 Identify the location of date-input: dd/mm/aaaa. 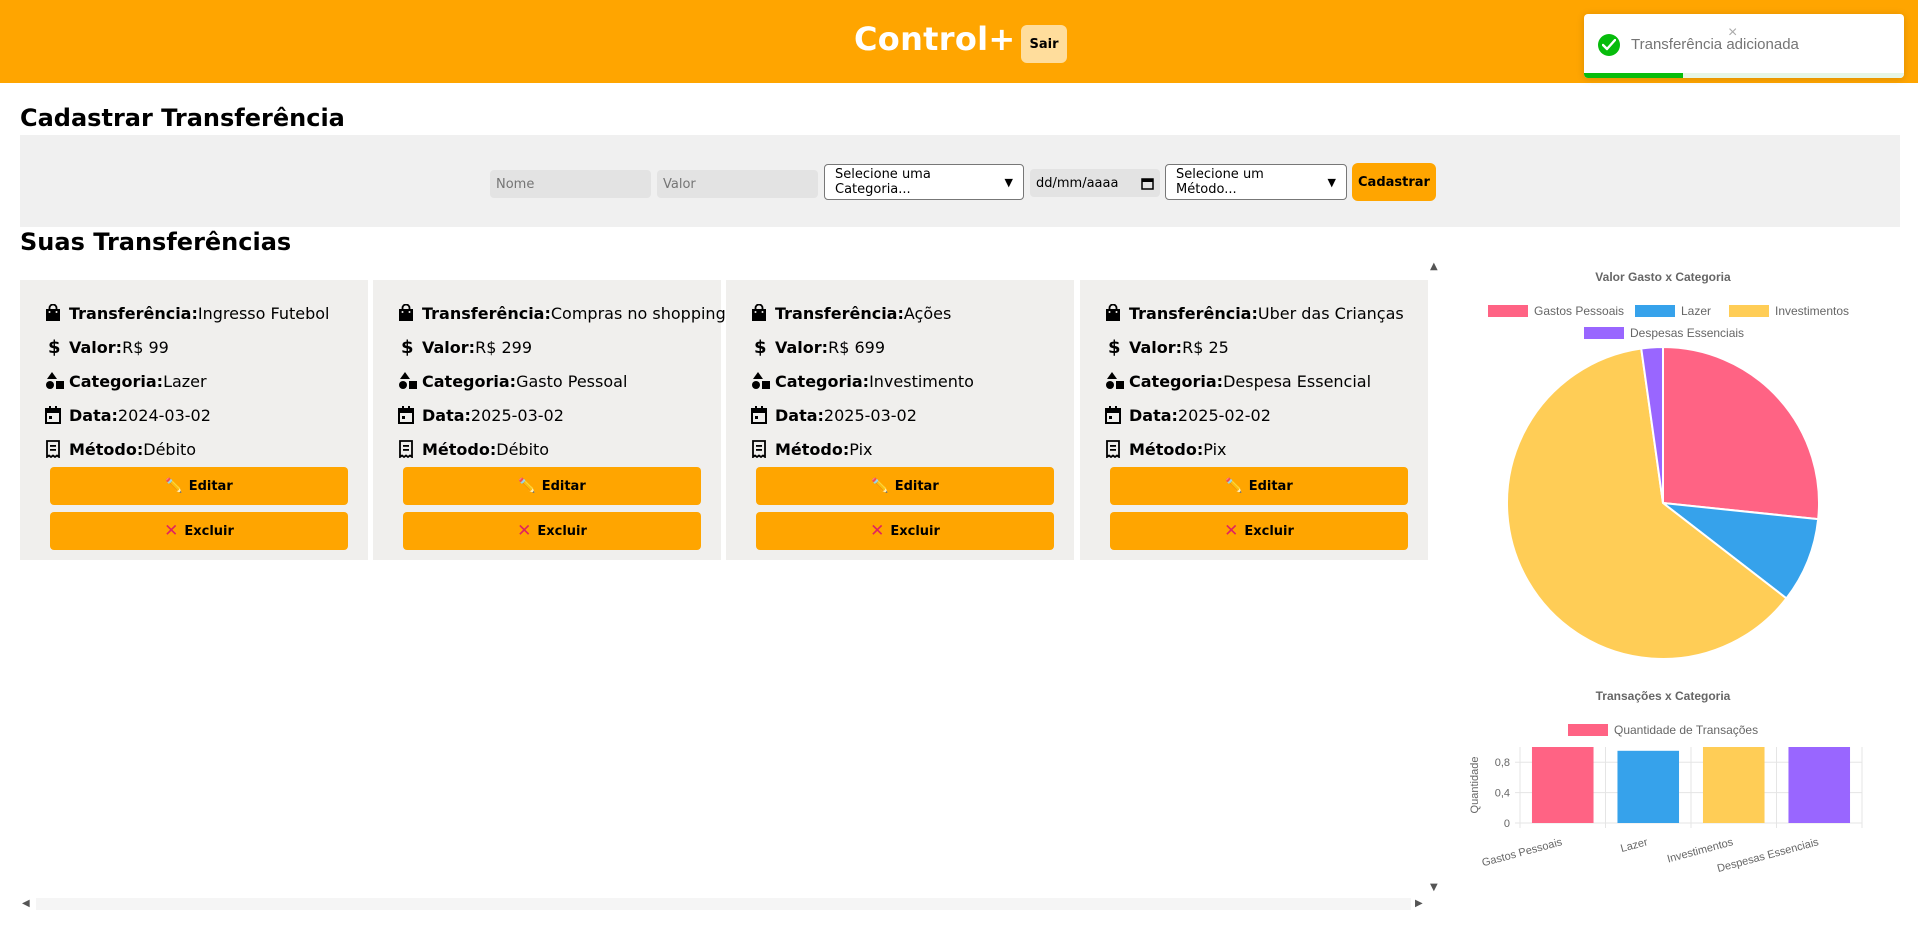
(1095, 183).